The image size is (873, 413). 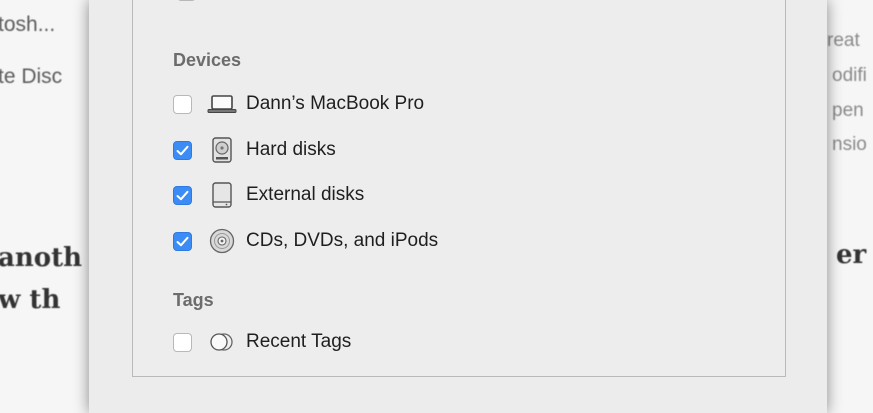 I want to click on background-text: pen, so click(x=848, y=110).